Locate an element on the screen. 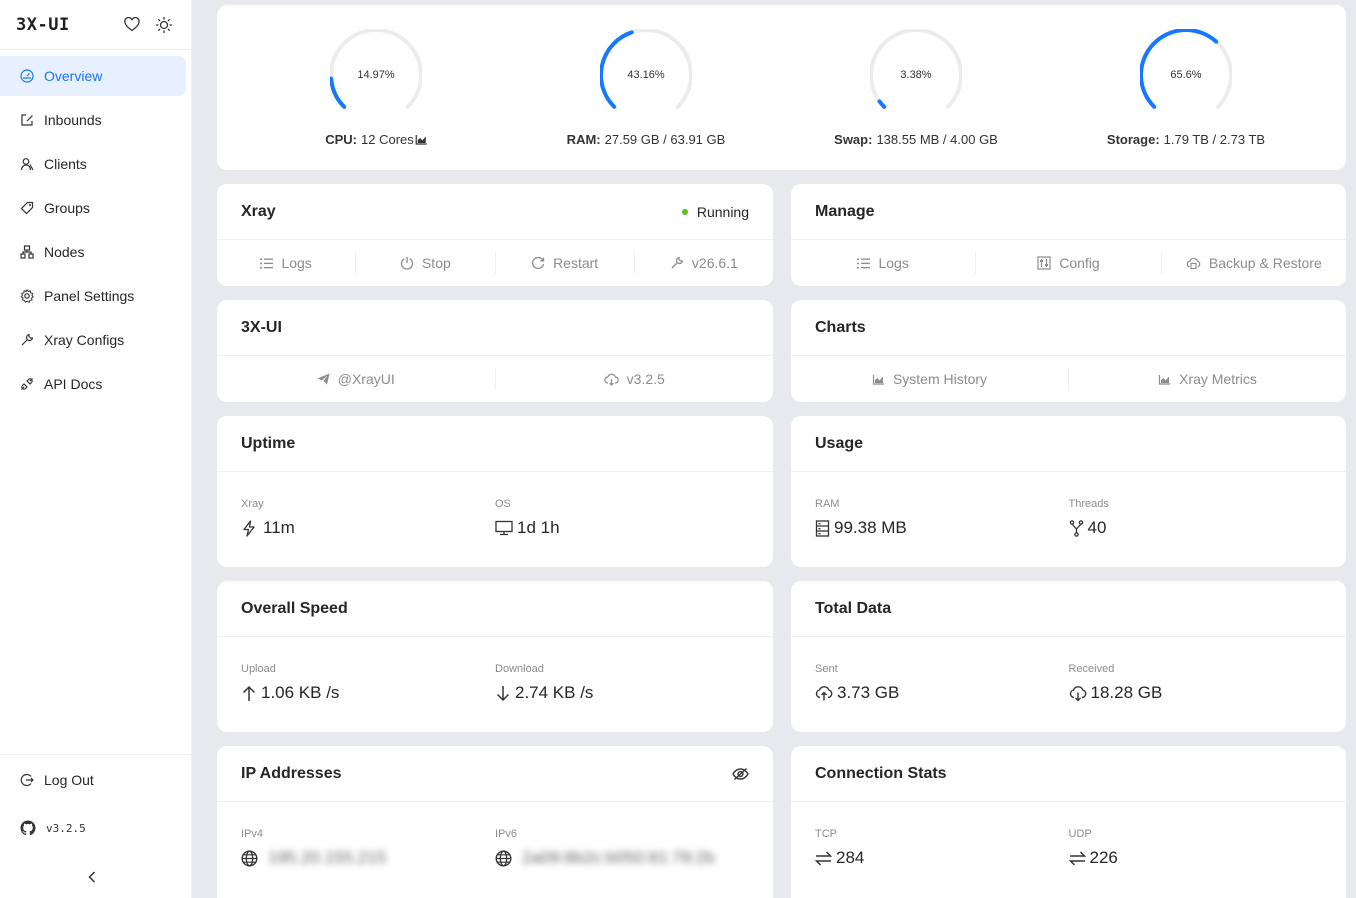 The image size is (1356, 898). storage-label: Storage: 1.79 TB / 2.73 TB is located at coordinates (1186, 139).